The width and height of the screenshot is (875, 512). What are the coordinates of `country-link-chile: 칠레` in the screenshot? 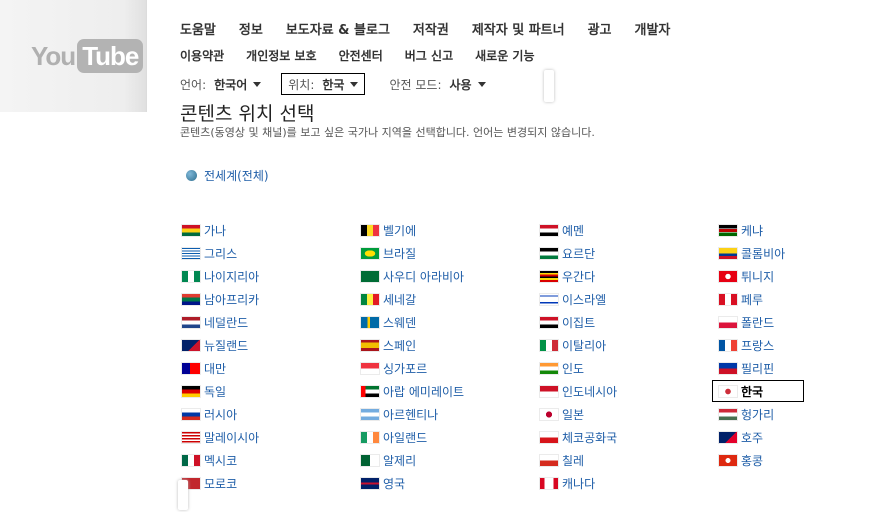 It's located at (562, 460).